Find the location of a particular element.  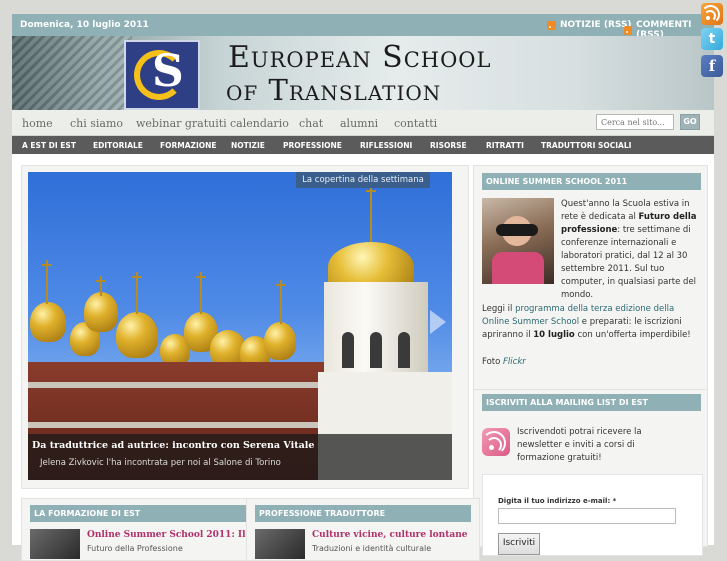

logo-mark: S is located at coordinates (168, 71).